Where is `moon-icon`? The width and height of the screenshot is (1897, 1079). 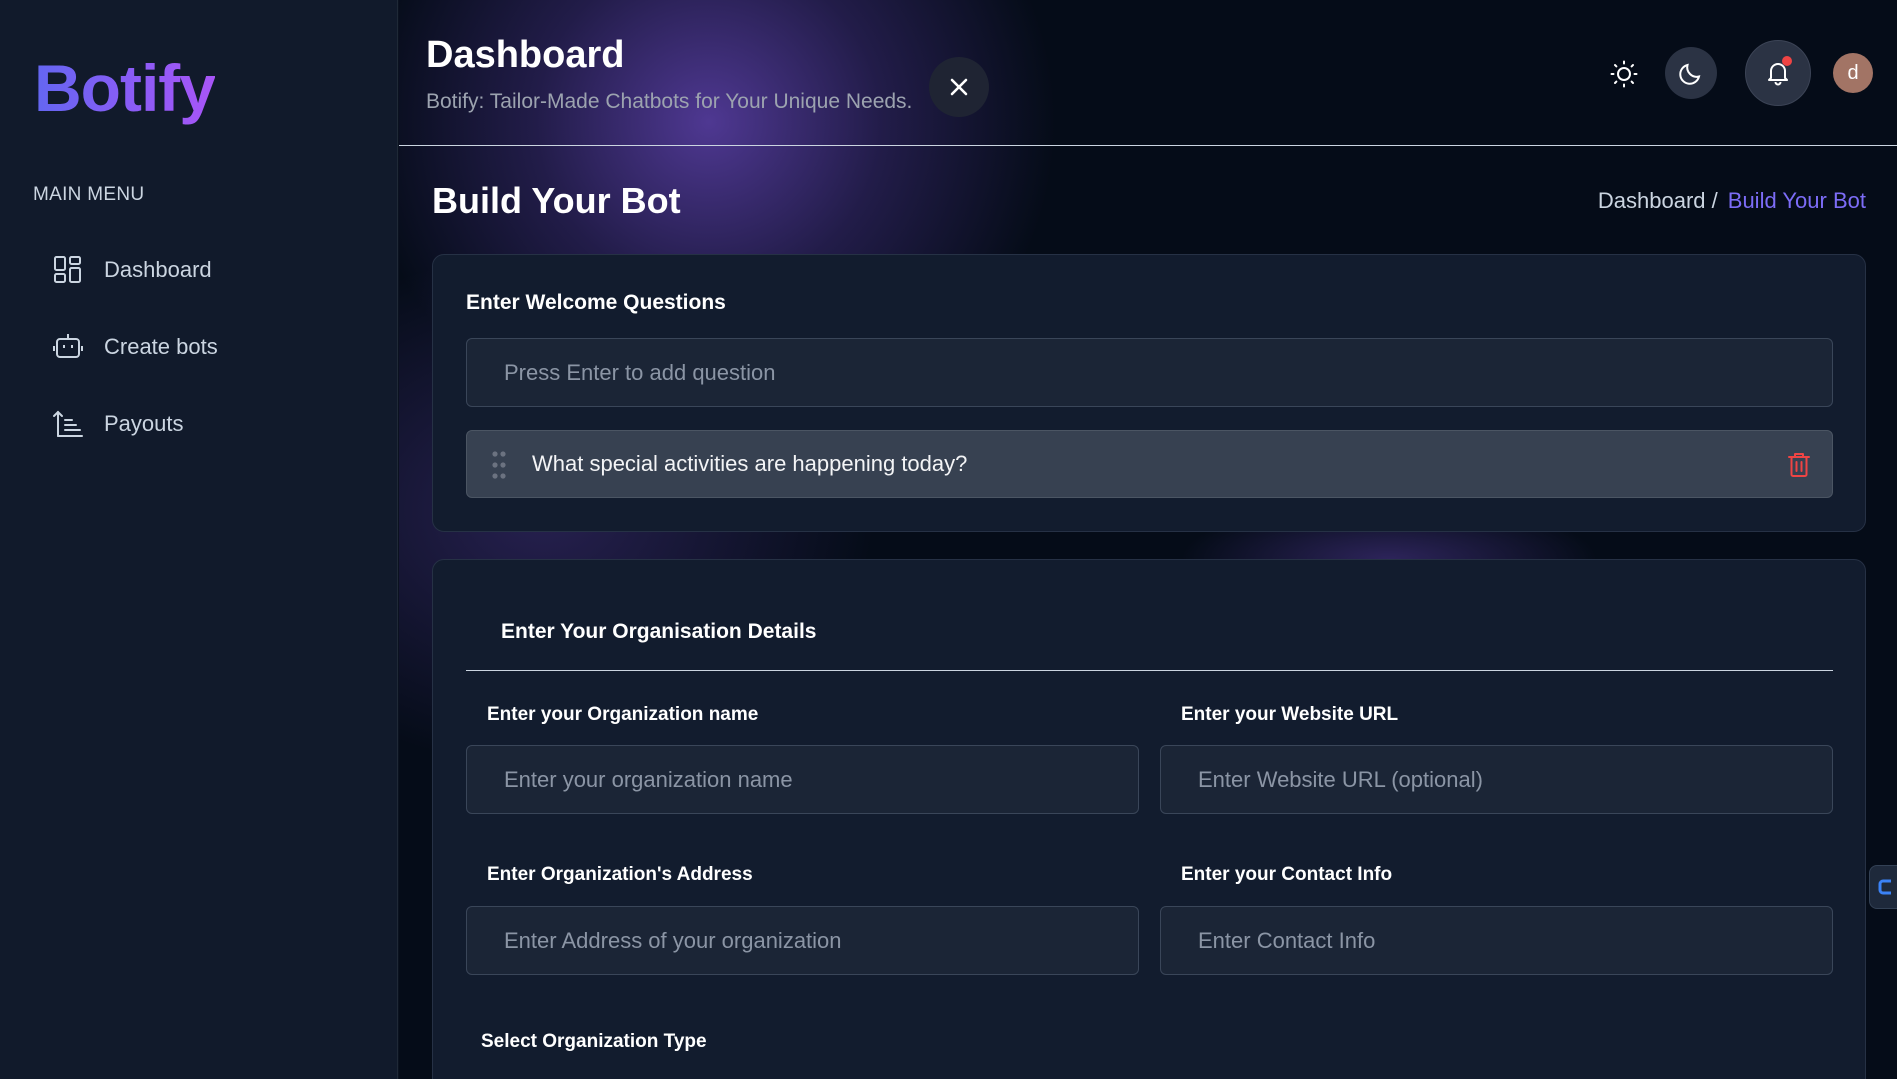 moon-icon is located at coordinates (1690, 74).